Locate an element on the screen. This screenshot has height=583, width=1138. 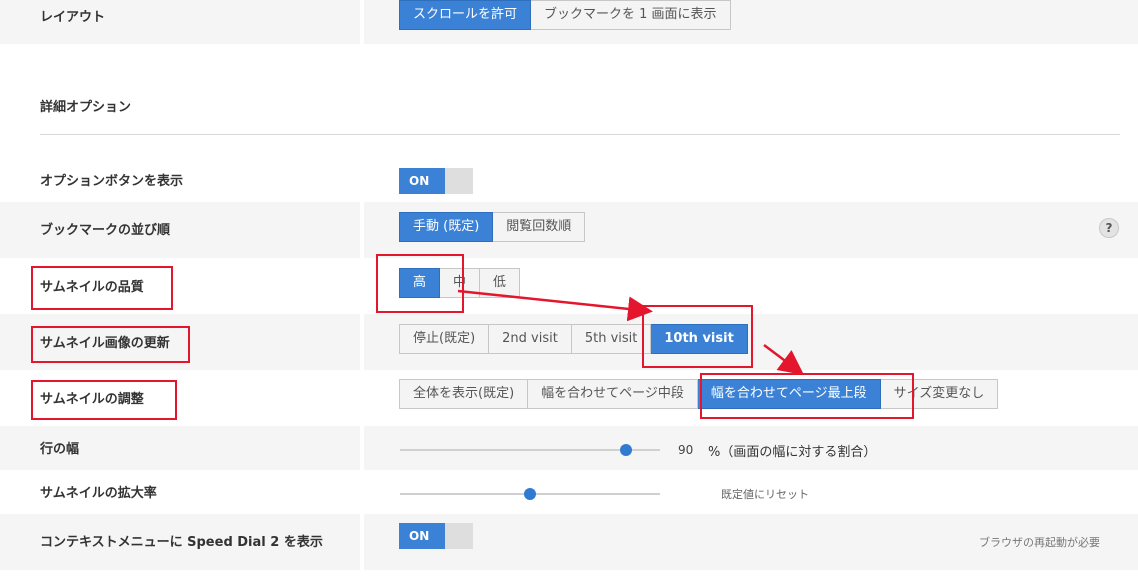
update-stop: 停止(既定) is located at coordinates (444, 339).